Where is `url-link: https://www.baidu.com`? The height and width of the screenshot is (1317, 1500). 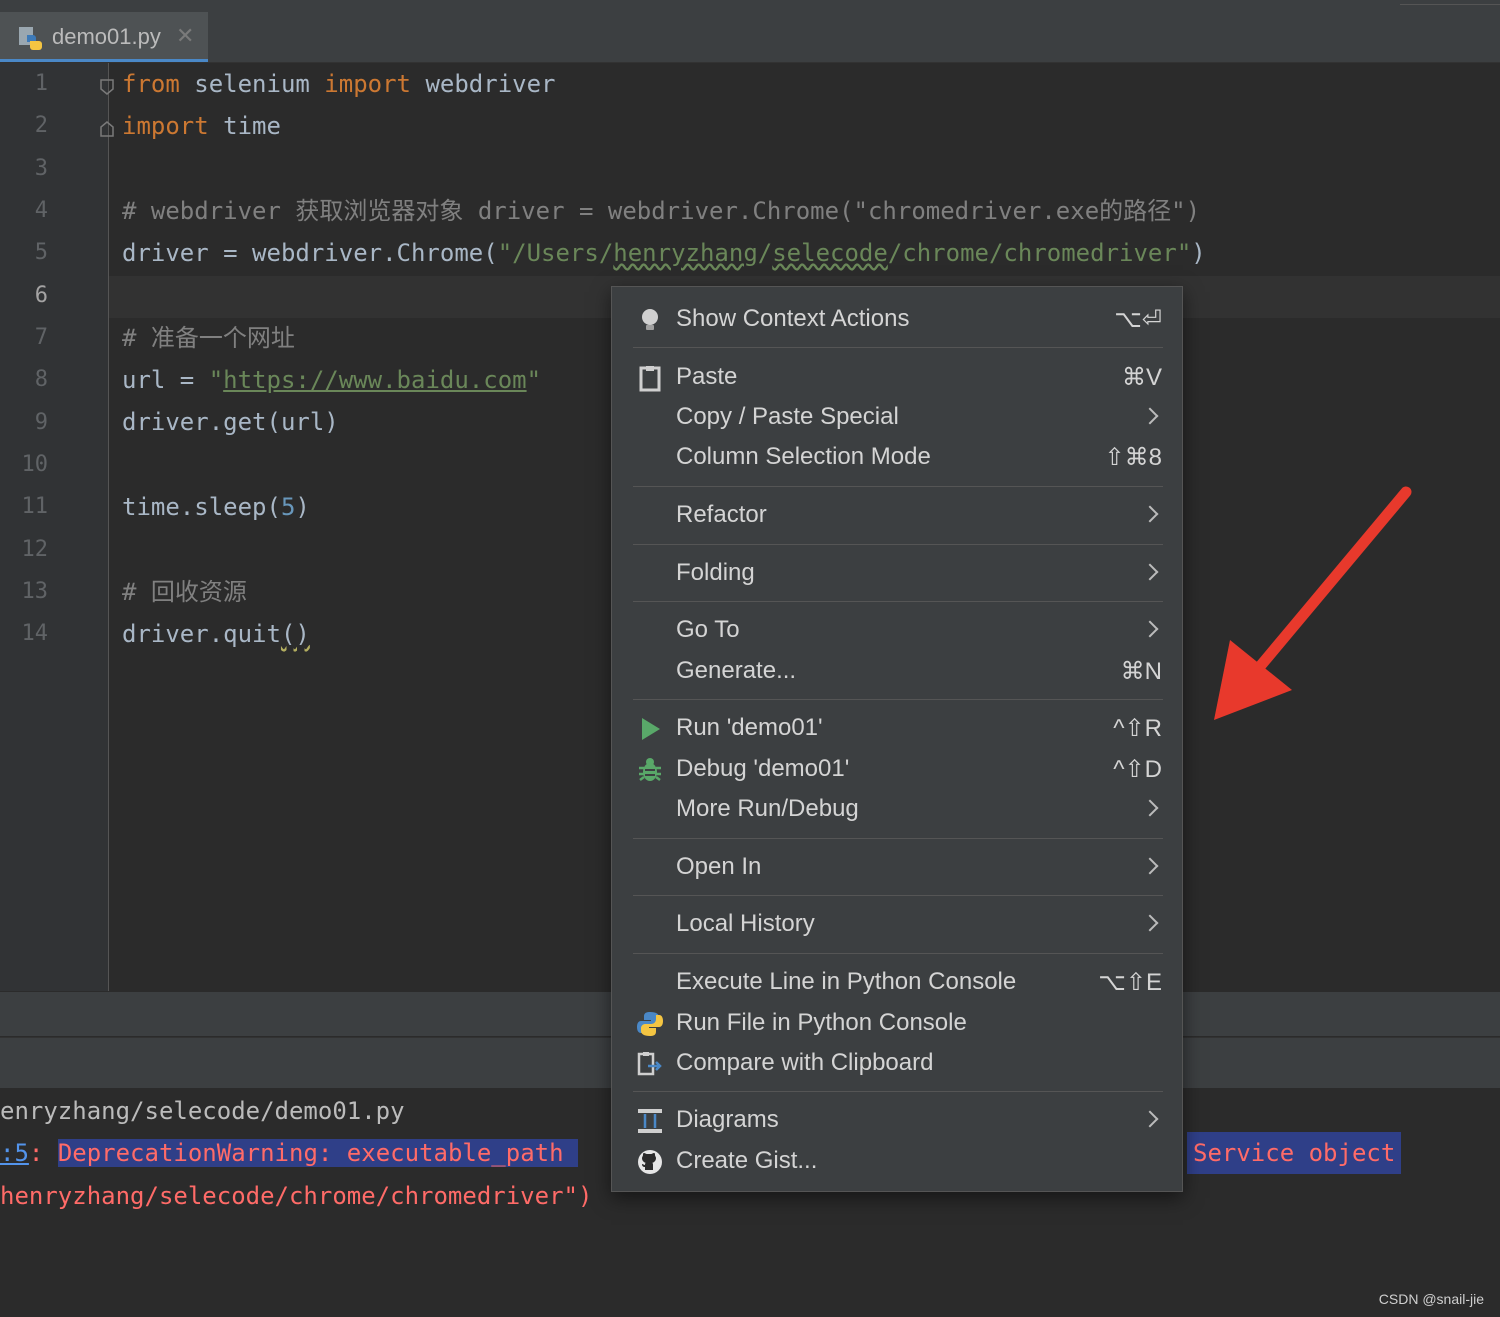
url-link: https://www.baidu.com is located at coordinates (374, 380).